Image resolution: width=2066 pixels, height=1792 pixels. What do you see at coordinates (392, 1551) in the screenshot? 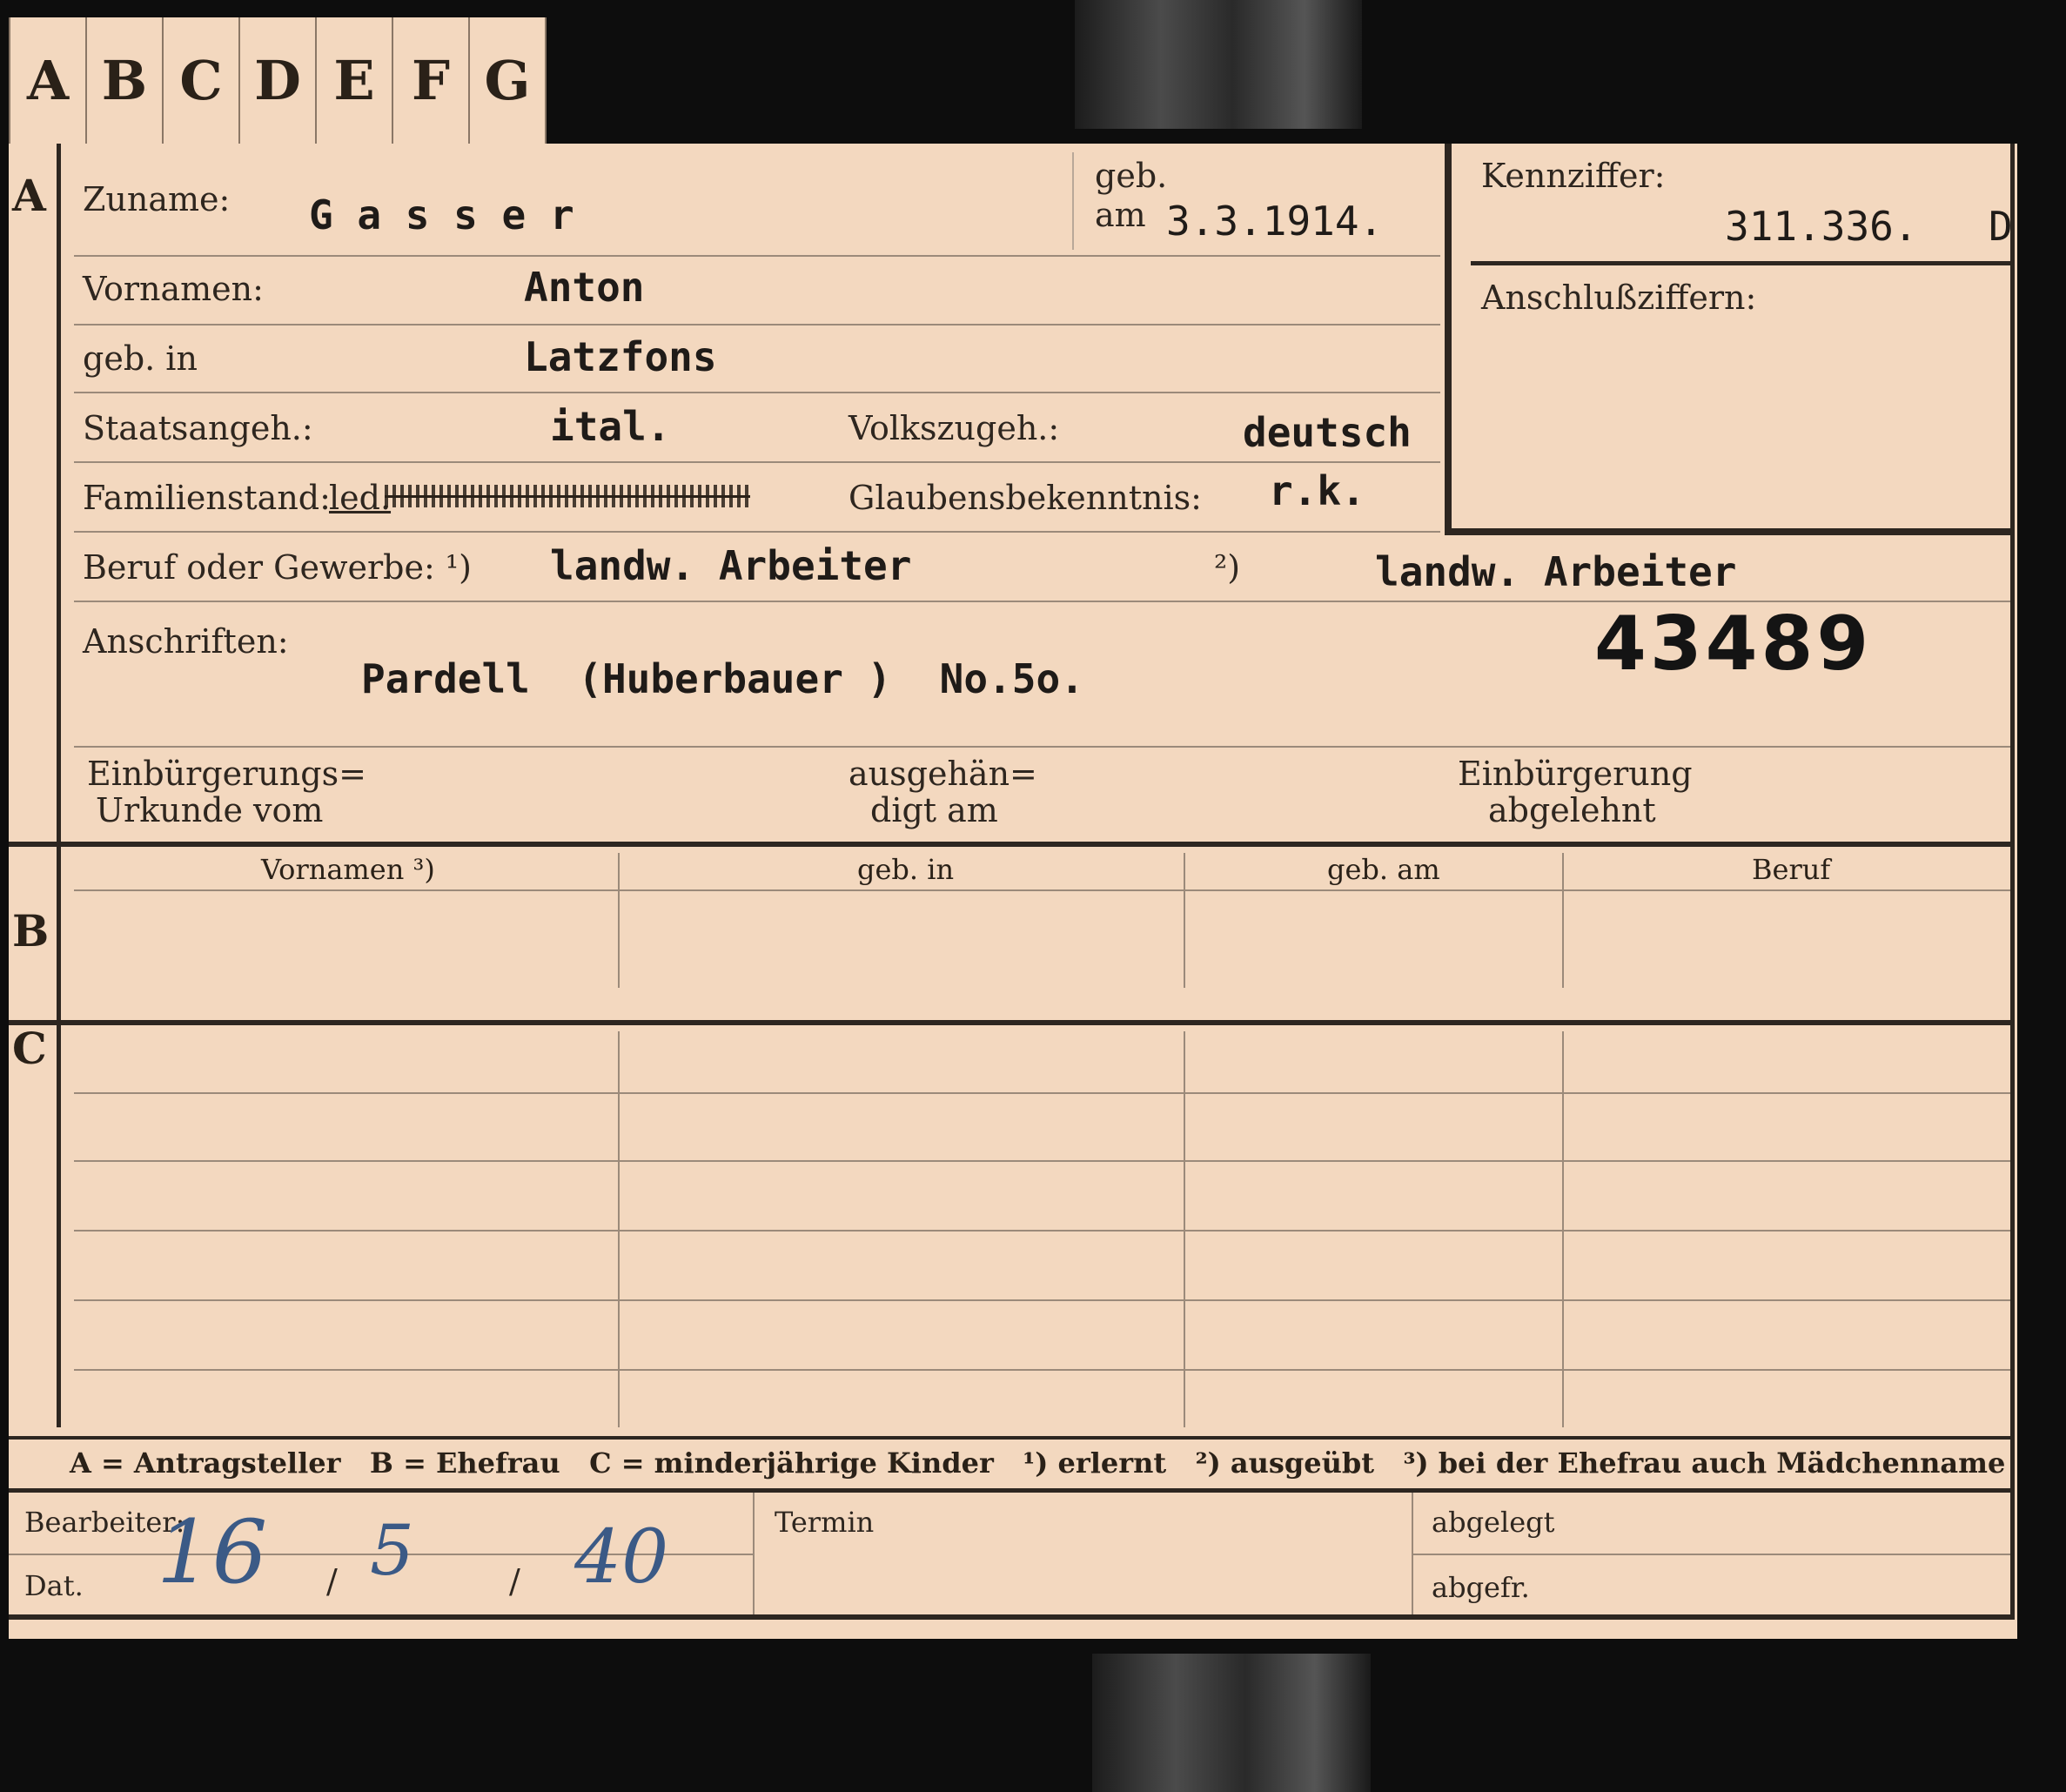
I see `handwritten-month: 5` at bounding box center [392, 1551].